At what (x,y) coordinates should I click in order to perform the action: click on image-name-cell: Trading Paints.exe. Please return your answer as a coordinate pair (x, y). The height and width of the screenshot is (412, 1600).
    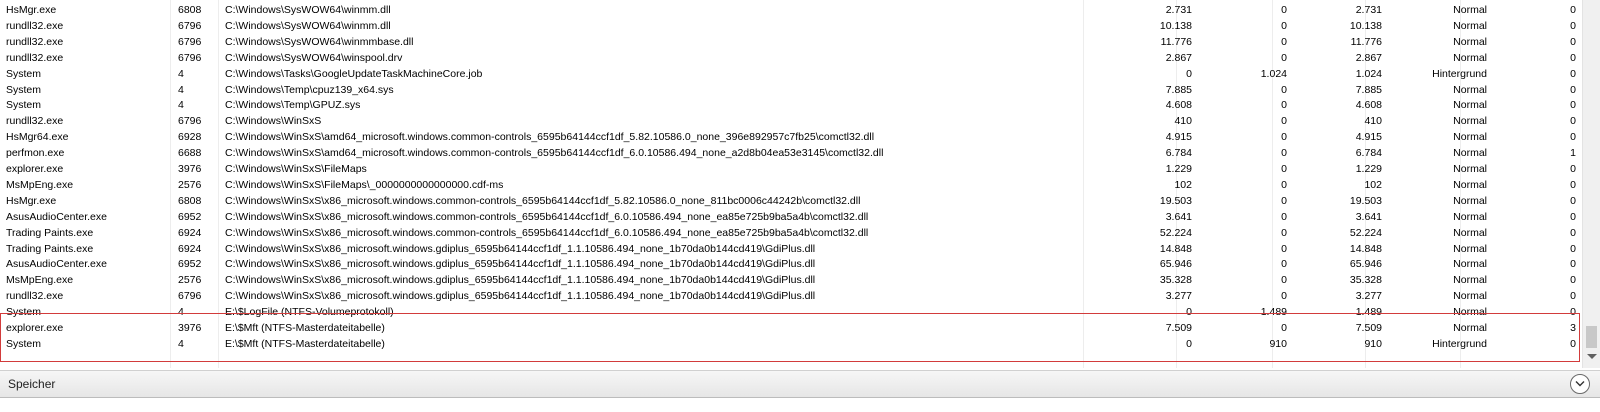
    Looking at the image, I should click on (50, 232).